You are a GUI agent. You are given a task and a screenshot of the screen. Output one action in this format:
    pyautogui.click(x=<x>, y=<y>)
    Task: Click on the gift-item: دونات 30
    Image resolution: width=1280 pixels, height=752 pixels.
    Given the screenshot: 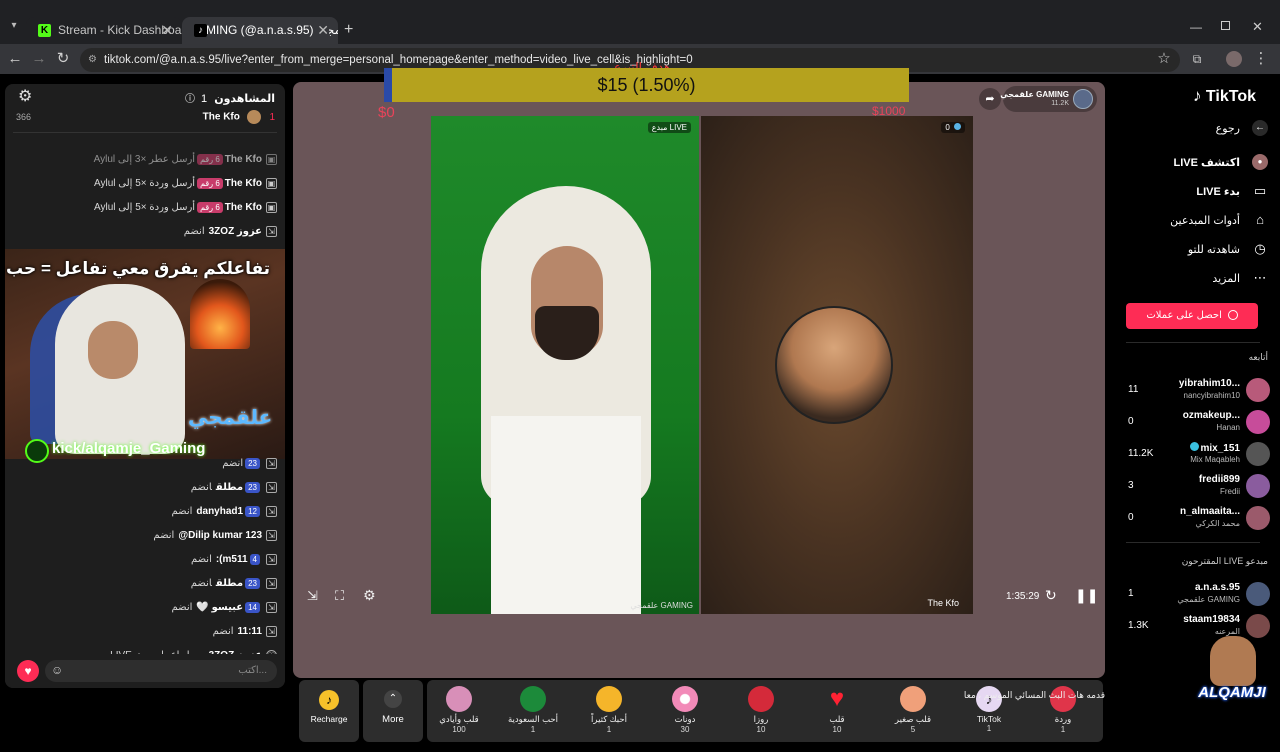 What is the action you would take?
    pyautogui.click(x=685, y=707)
    